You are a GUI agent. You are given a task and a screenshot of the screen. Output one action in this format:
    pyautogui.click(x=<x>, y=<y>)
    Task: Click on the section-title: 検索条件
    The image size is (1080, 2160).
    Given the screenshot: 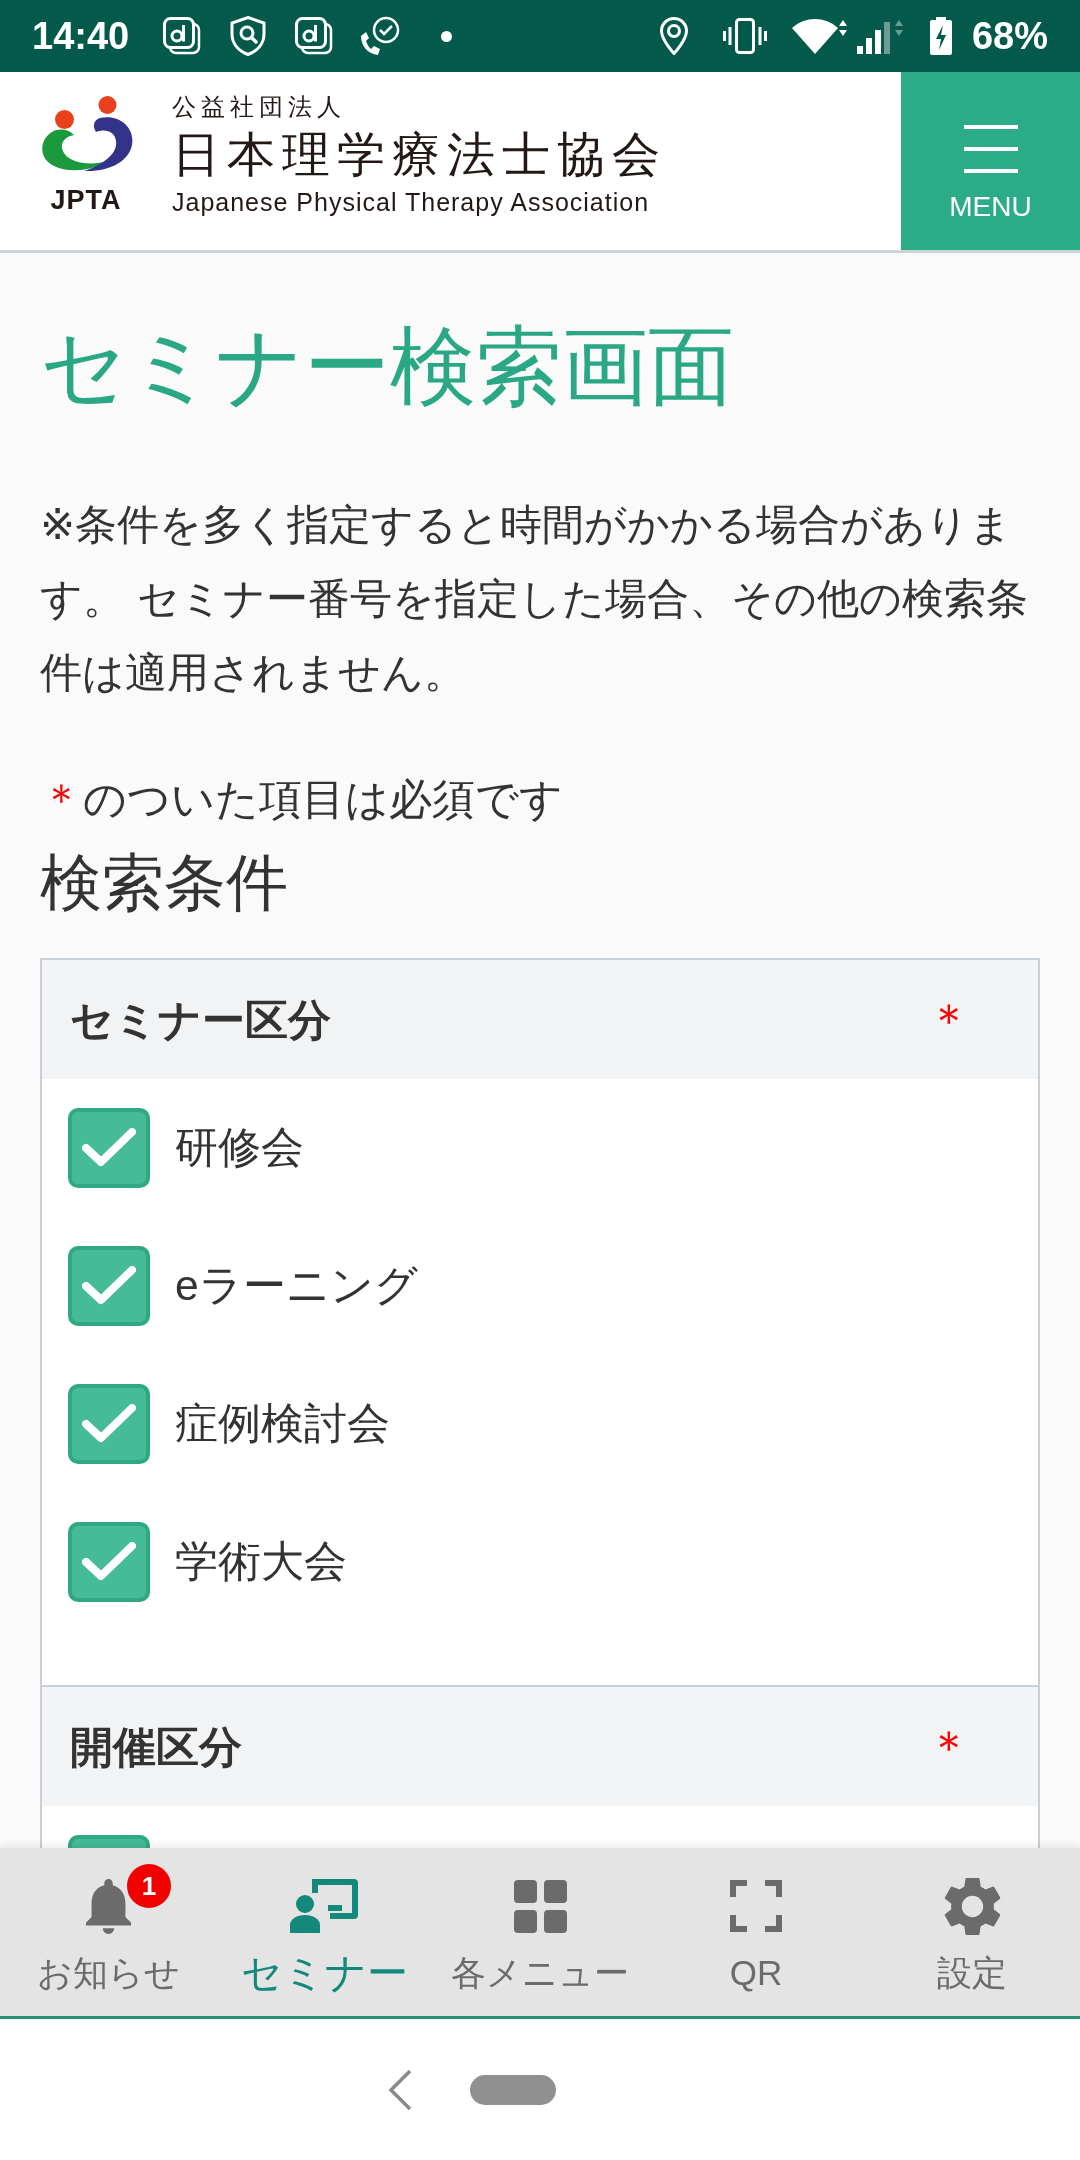 What is the action you would take?
    pyautogui.click(x=164, y=883)
    